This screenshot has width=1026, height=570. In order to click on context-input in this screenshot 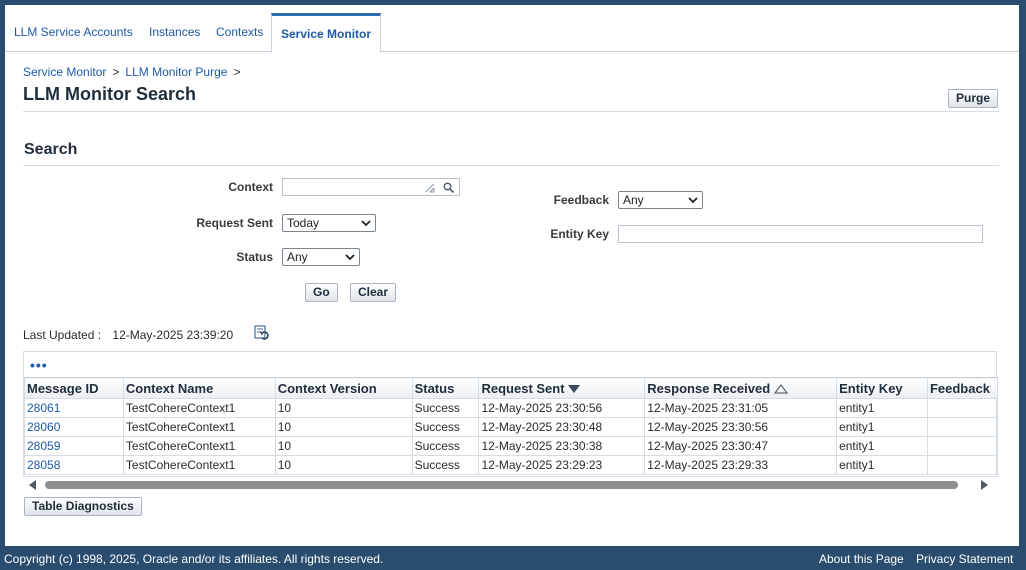, I will do `click(371, 187)`.